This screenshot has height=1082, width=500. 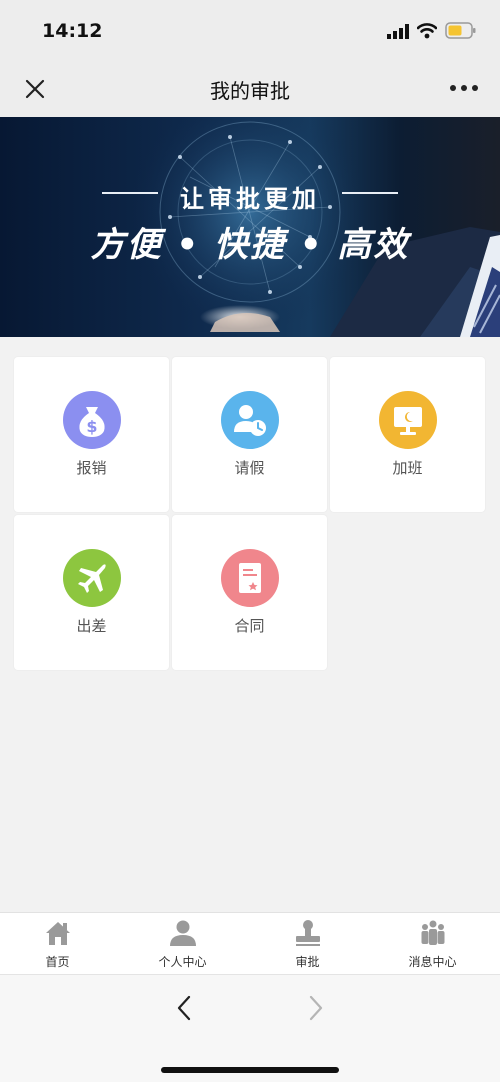 What do you see at coordinates (308, 933) in the screenshot?
I see `stamp-icon` at bounding box center [308, 933].